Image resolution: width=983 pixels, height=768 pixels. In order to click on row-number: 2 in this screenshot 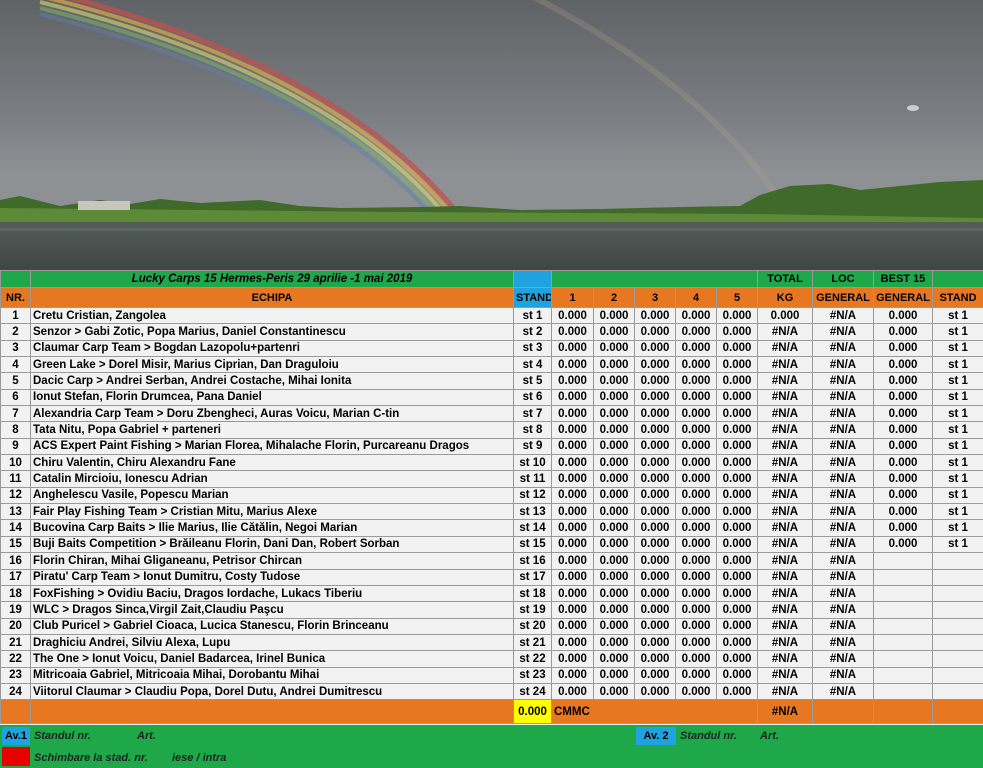, I will do `click(15, 332)`.